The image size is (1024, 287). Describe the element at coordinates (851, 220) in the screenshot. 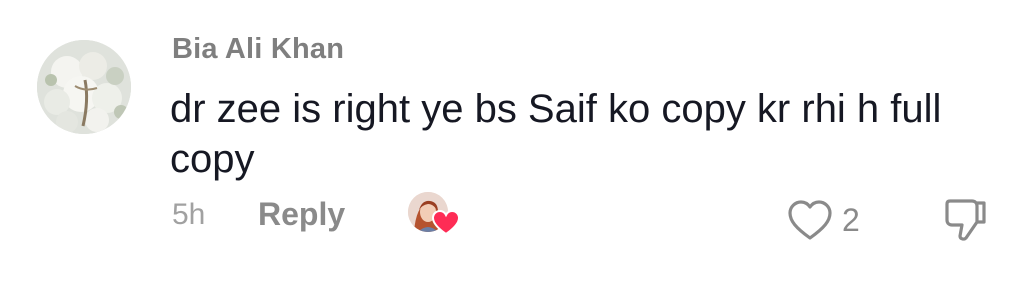

I see `like-count: 2` at that location.